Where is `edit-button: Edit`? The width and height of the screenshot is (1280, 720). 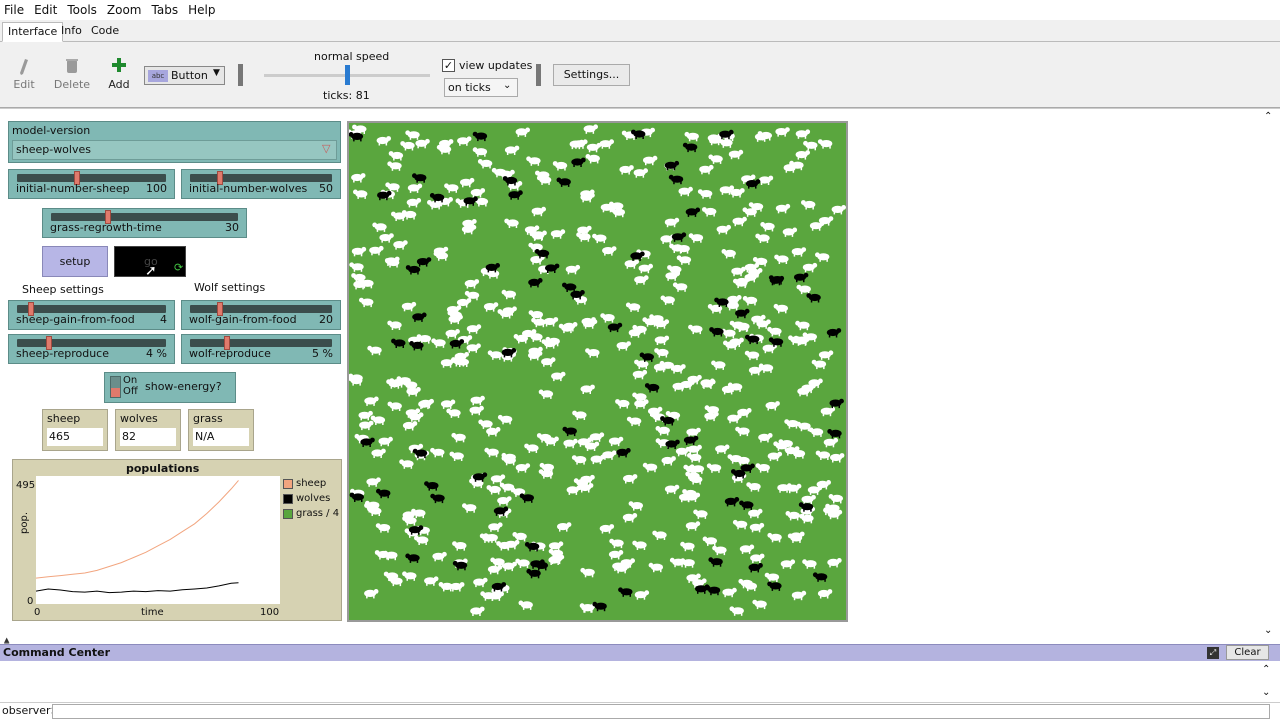 edit-button: Edit is located at coordinates (24, 66).